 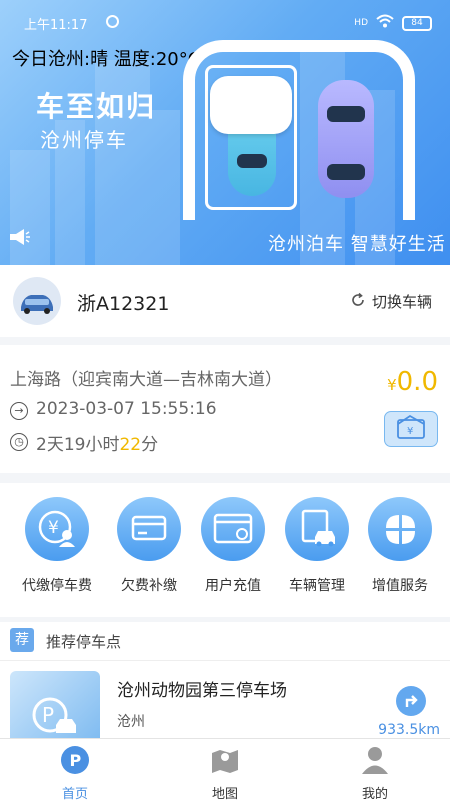 I want to click on parking-lot-image: P, so click(x=55, y=705).